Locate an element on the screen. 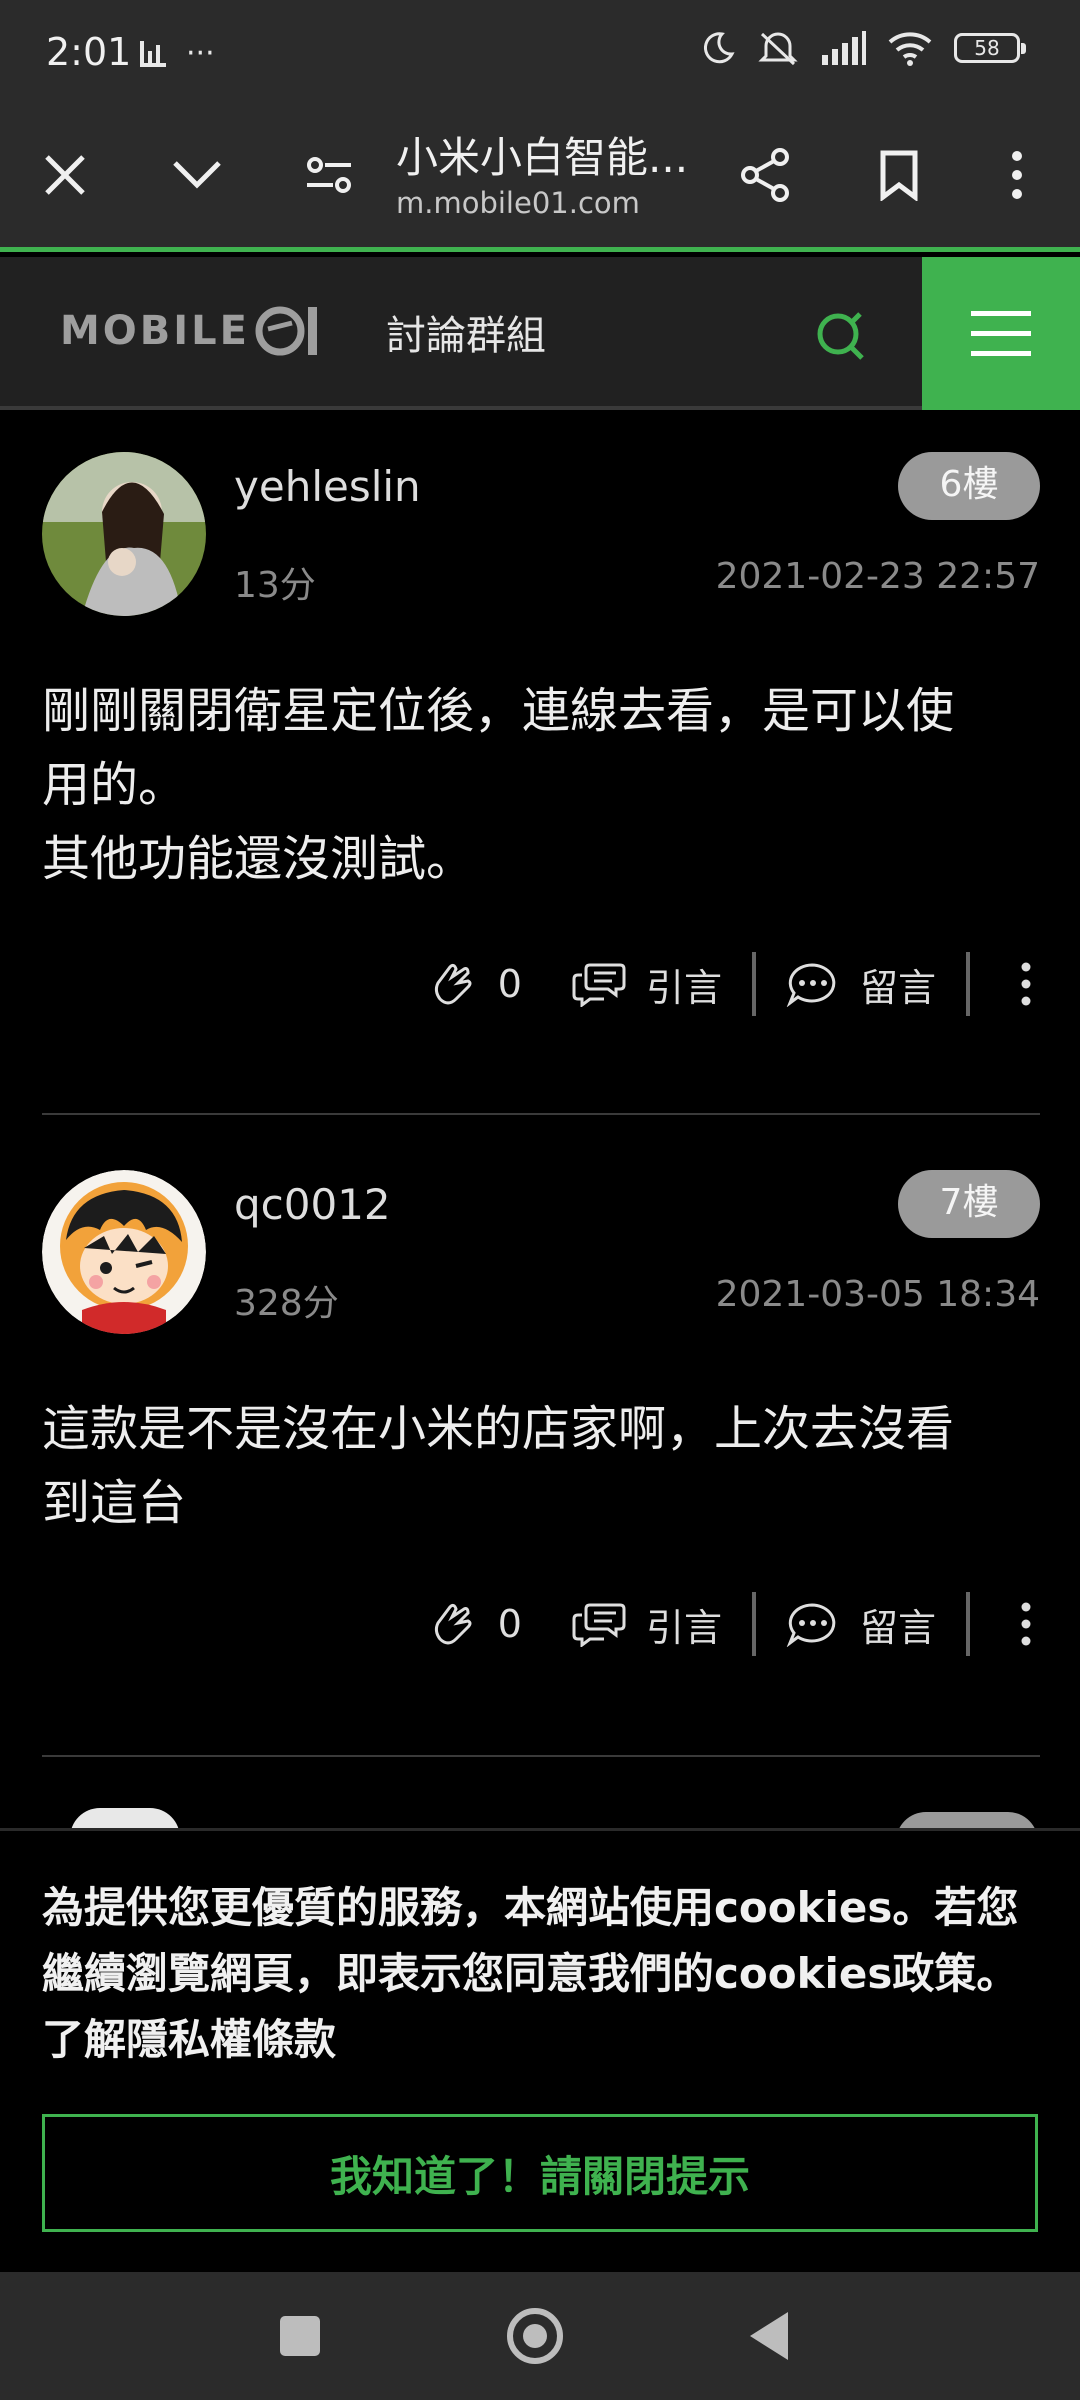 This screenshot has width=1080, height=2400. floor-badge: 7樓 is located at coordinates (969, 1204).